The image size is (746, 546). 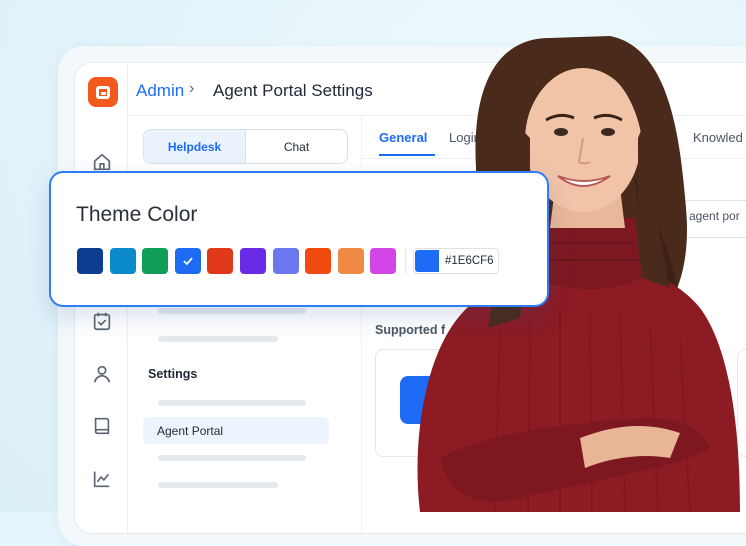 I want to click on calendar-check-icon, so click(x=102, y=321).